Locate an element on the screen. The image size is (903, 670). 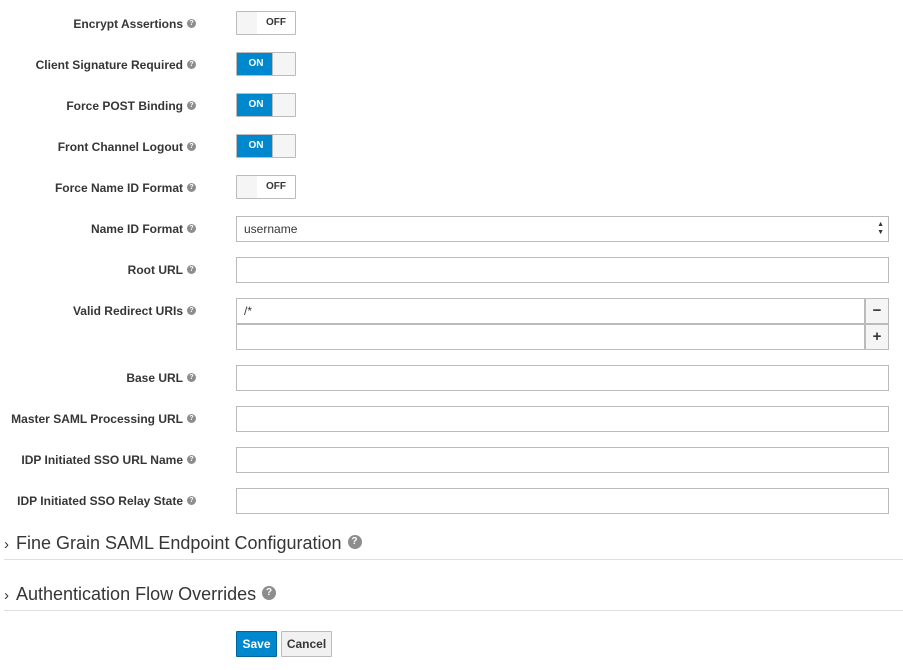
force-post-binding-label: Force POST Binding? is located at coordinates (131, 106).